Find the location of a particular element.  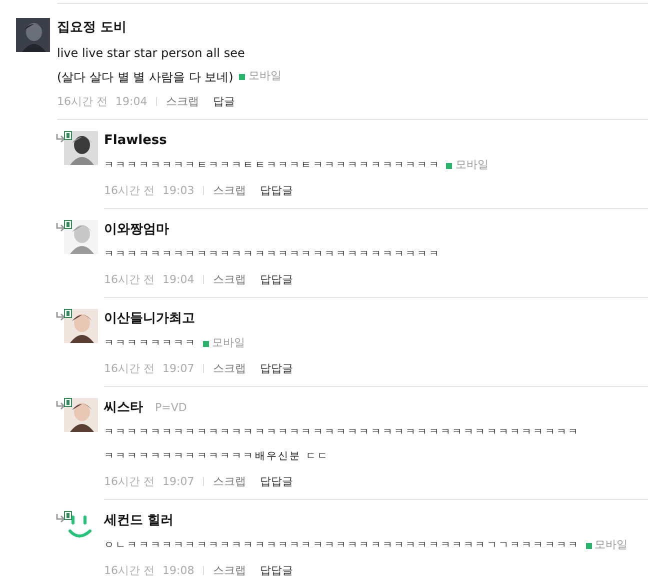

comment-text: ㅋㅋㅋㅋㅋㅋㅋㅋㅋㅋㅋㅋㅋㅋㅋㅋㅋㅋㅋㅋㅋㅋㅋㅋㅋㅋㅋㅋㅋㅋㅋㅋㅋㅋㅋㅋㅋㅋㅋㅋㅋ is located at coordinates (342, 433).